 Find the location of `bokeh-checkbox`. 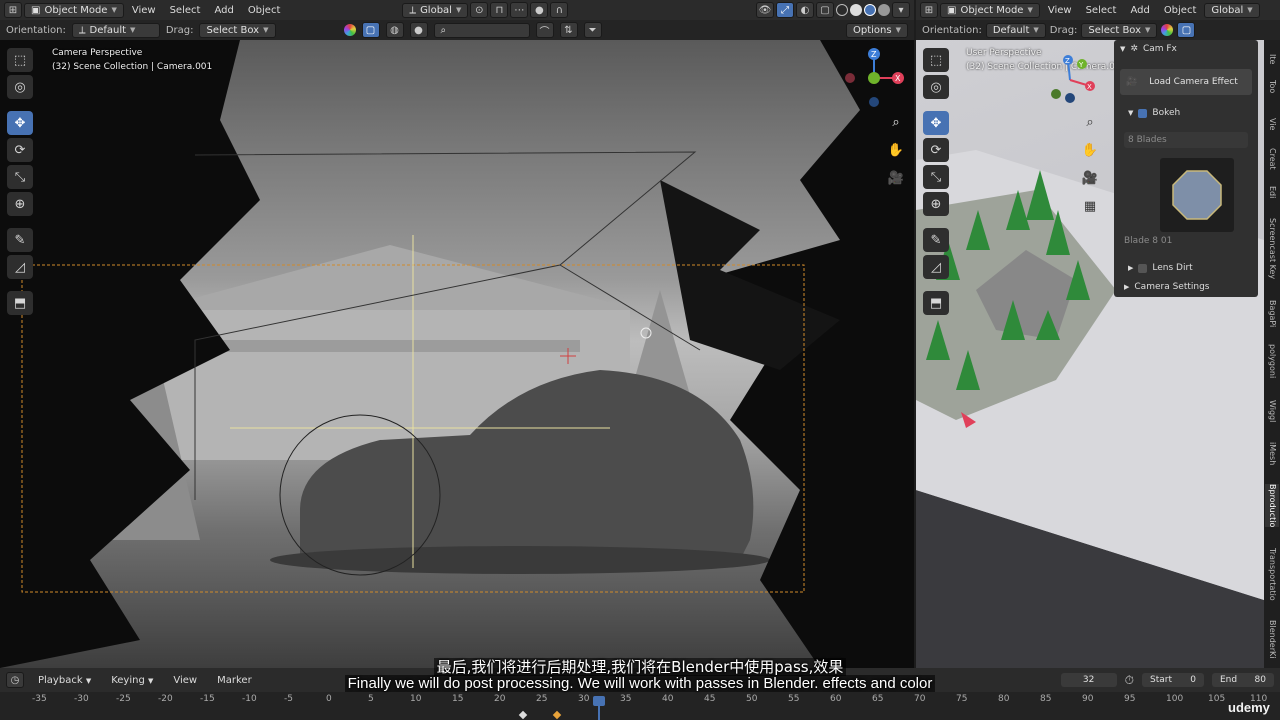

bokeh-checkbox is located at coordinates (1143, 113).